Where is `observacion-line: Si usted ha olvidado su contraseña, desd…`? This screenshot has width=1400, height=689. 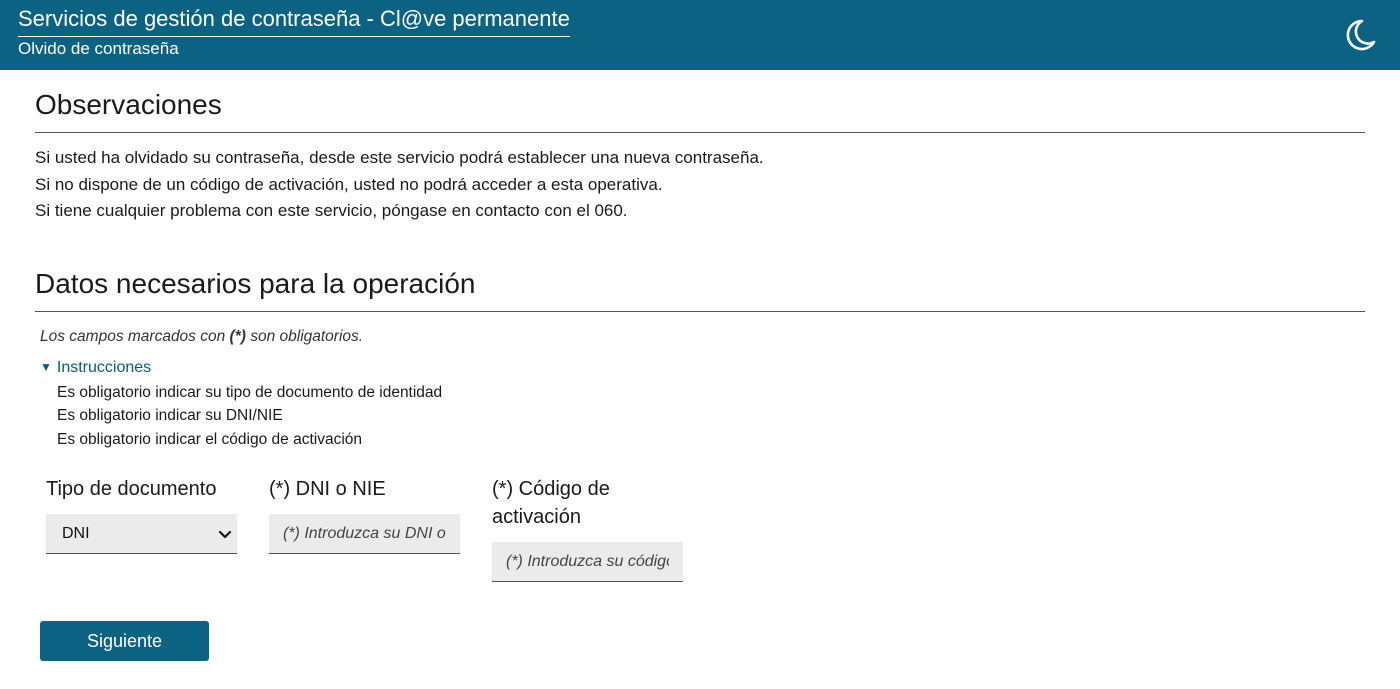
observacion-line: Si usted ha olvidado su contraseña, desd… is located at coordinates (399, 157).